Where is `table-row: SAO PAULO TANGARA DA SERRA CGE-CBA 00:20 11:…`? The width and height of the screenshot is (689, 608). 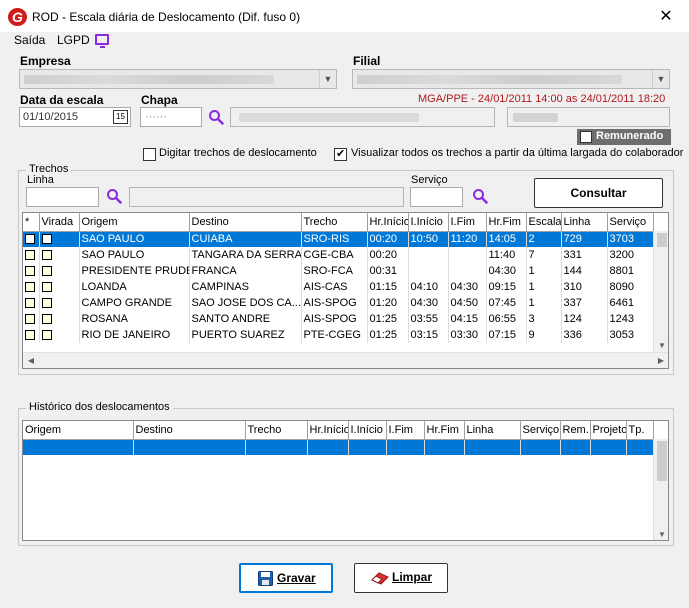
table-row: SAO PAULO TANGARA DA SERRA CGE-CBA 00:20 11:… is located at coordinates (338, 255).